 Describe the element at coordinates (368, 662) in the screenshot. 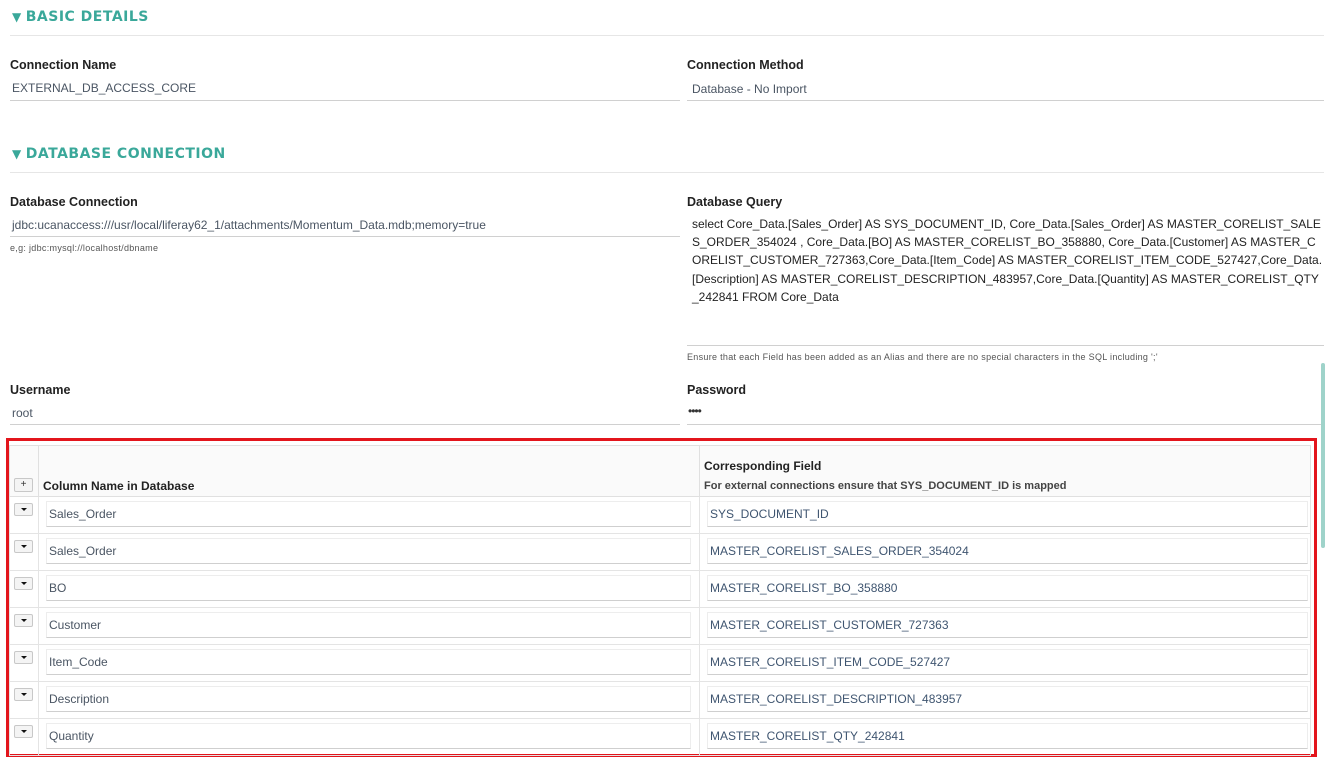

I see `column-name-input: Item_Code` at that location.